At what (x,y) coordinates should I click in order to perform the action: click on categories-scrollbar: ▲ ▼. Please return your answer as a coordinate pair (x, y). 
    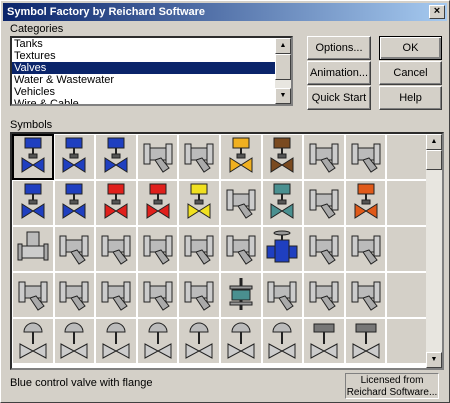
    Looking at the image, I should click on (283, 71).